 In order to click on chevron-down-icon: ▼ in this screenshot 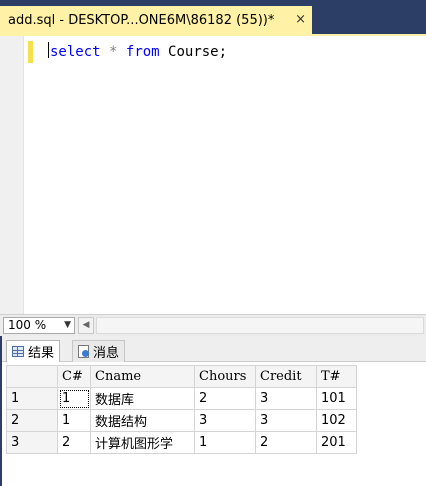, I will do `click(67, 325)`.